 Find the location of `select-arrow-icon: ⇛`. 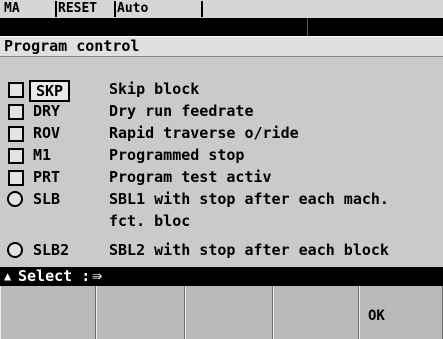

select-arrow-icon: ⇛ is located at coordinates (97, 276).